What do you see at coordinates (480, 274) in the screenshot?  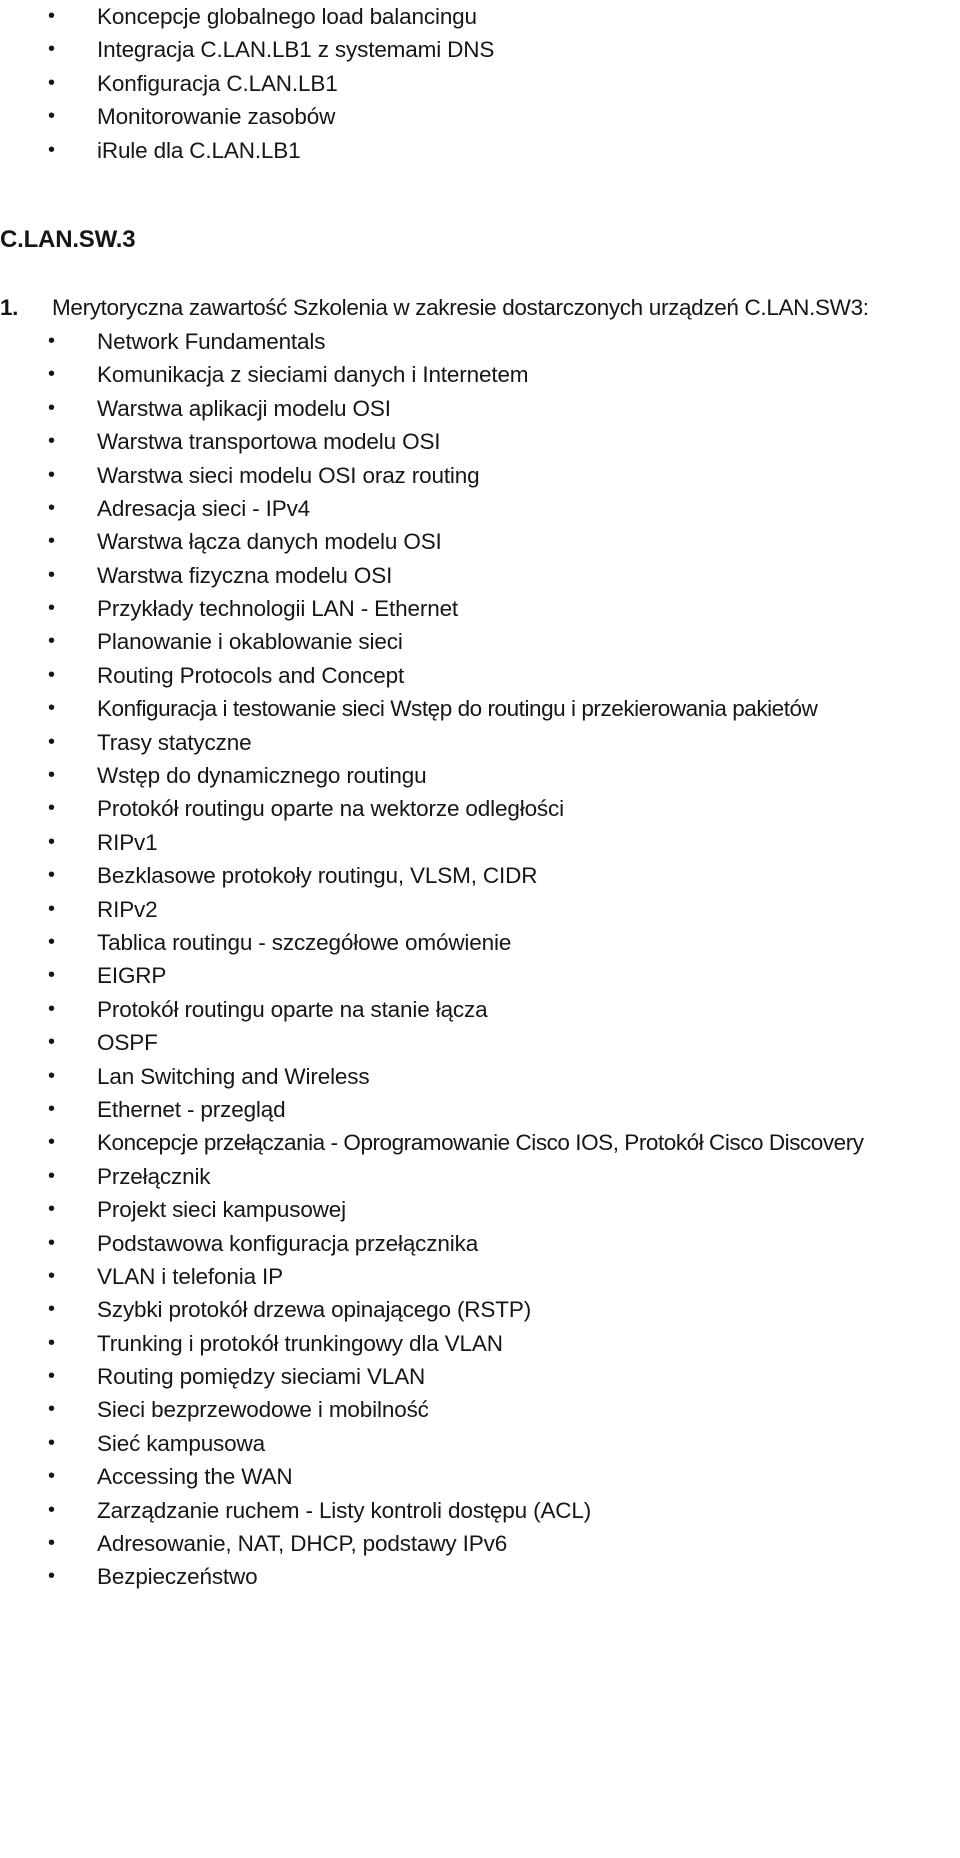 I see `heading-spacer` at bounding box center [480, 274].